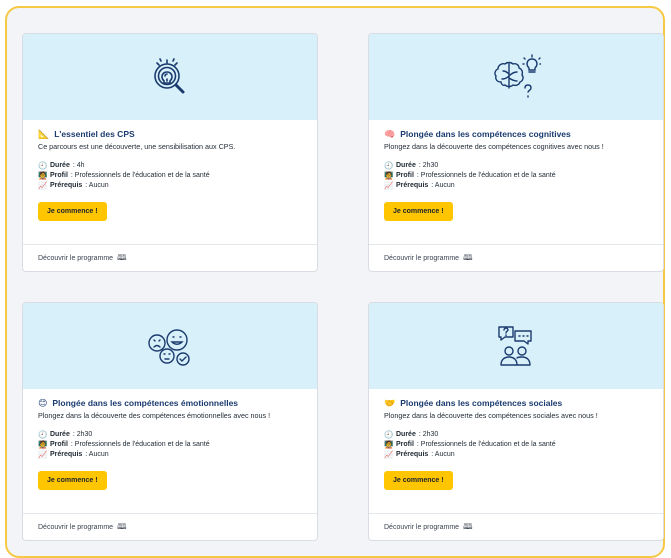 This screenshot has width=671, height=558. What do you see at coordinates (78, 165) in the screenshot?
I see `duration-value: : 4h` at bounding box center [78, 165].